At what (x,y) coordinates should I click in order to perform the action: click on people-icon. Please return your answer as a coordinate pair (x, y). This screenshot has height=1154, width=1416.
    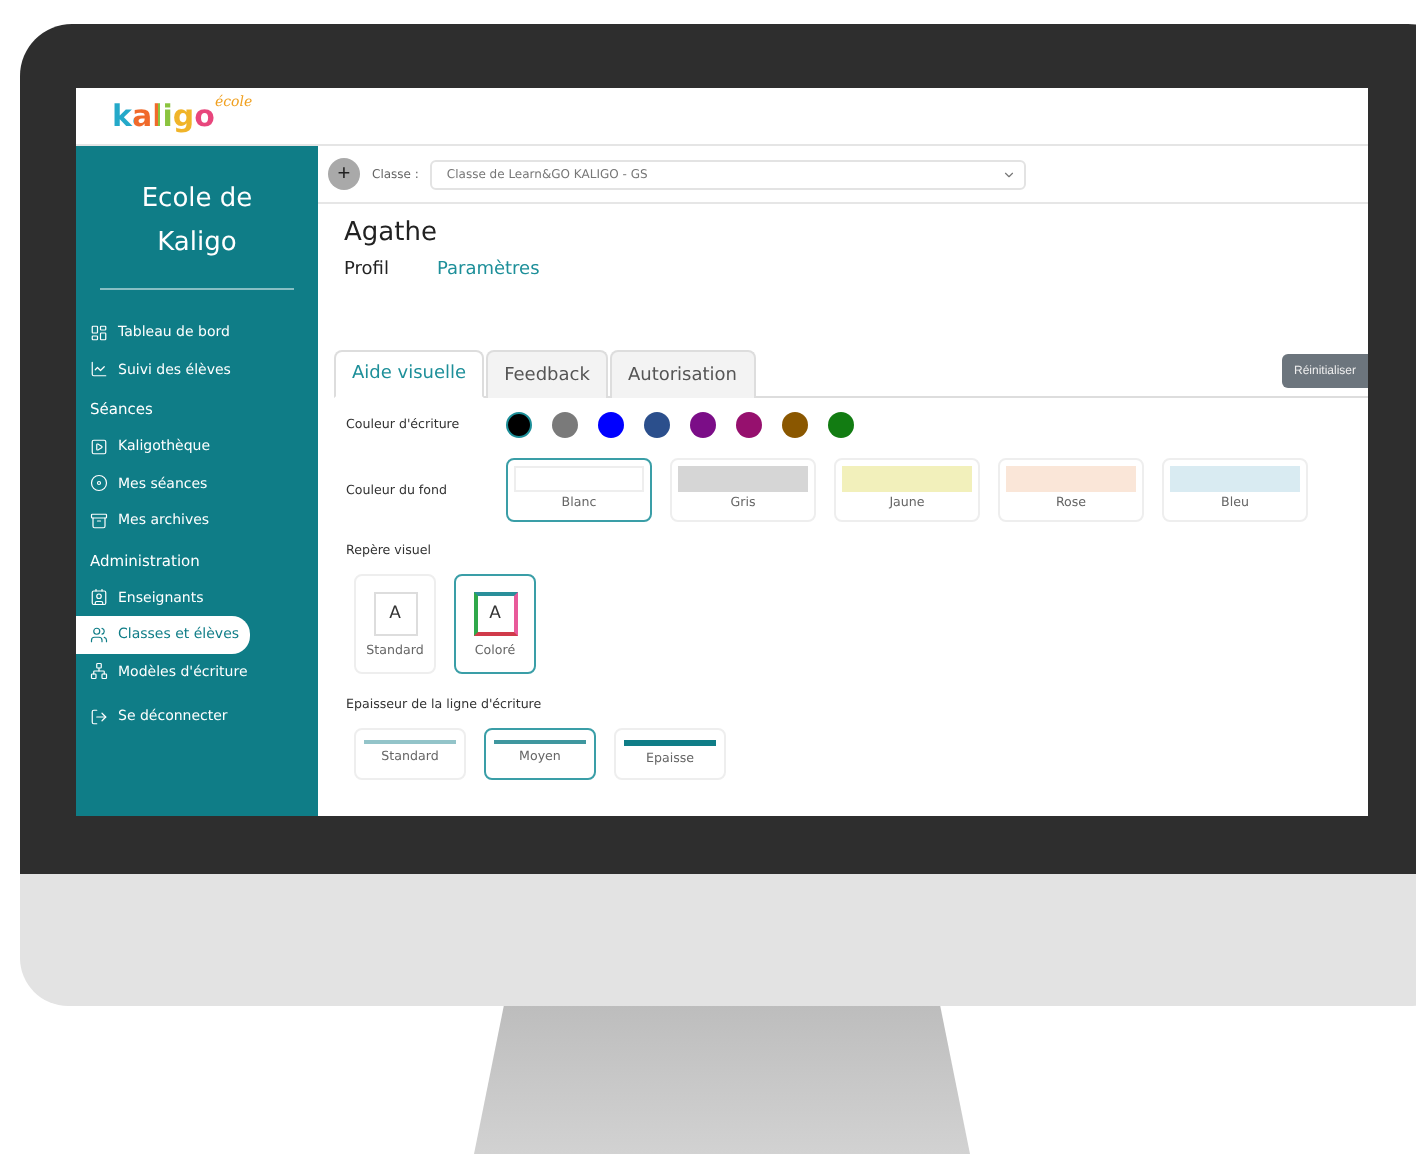
    Looking at the image, I should click on (99, 634).